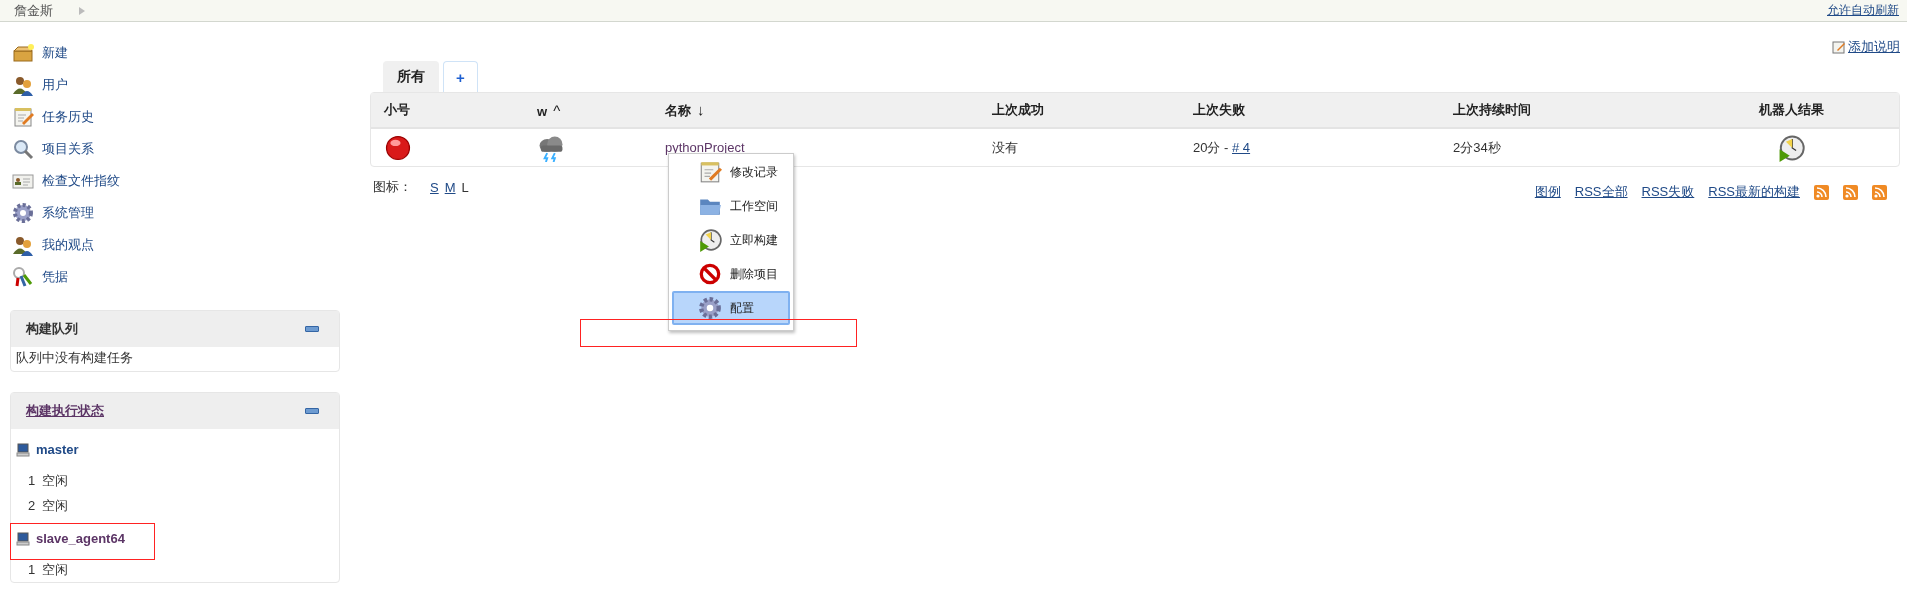 The height and width of the screenshot is (600, 1907). What do you see at coordinates (731, 172) in the screenshot?
I see `menu-item: 修改记录` at bounding box center [731, 172].